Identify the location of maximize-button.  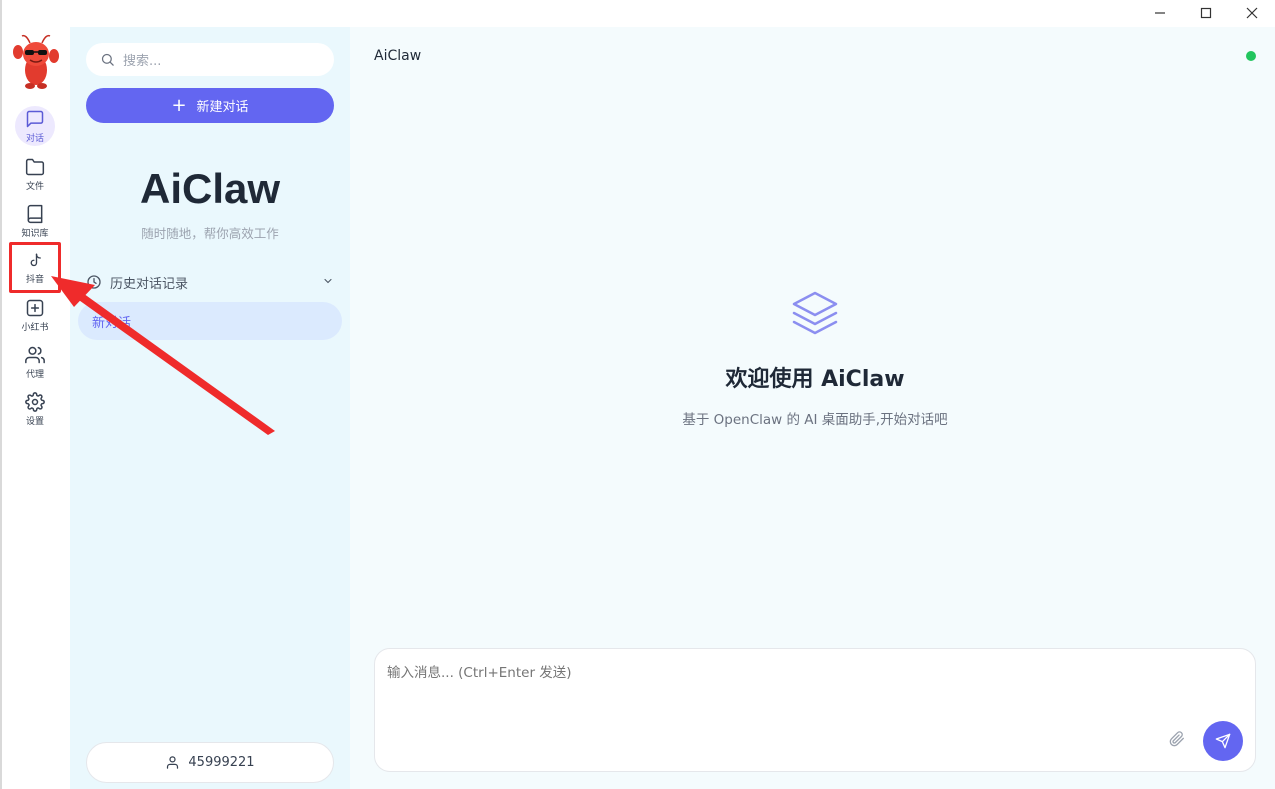
(1206, 13).